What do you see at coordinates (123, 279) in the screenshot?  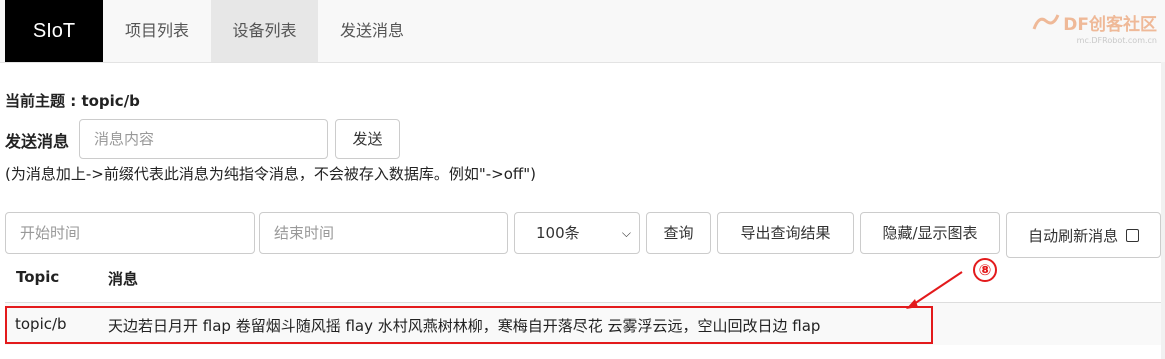 I see `table-header-message: 消息` at bounding box center [123, 279].